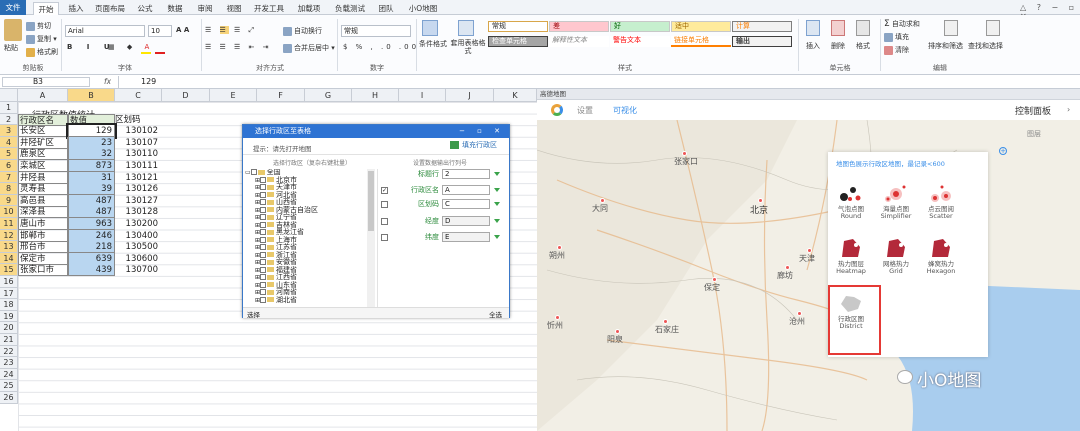 The image size is (1080, 431). Describe the element at coordinates (43, 224) in the screenshot. I see `table-row-name: 唐山市` at that location.